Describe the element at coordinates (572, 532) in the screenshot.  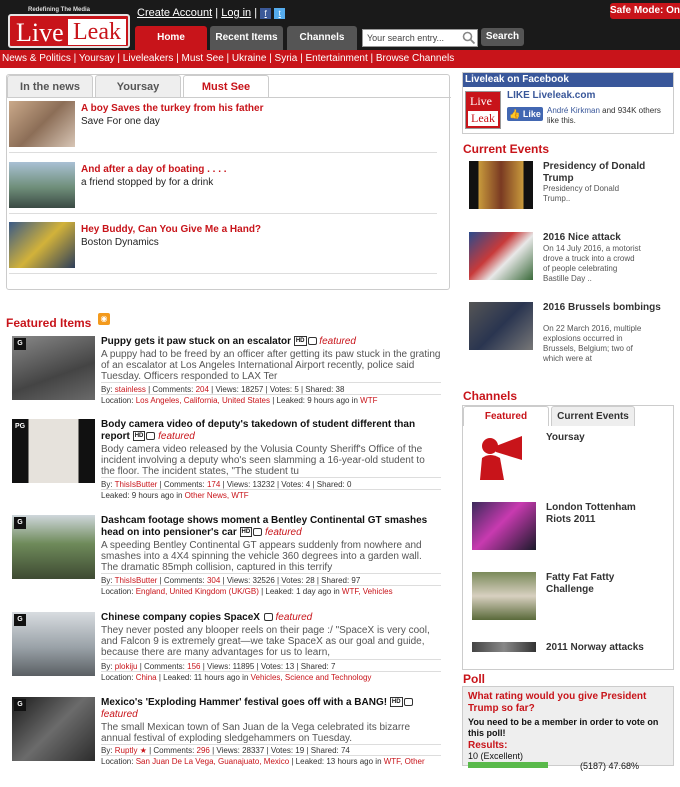
I see `channel-item: London Tottenham Riots 2011` at that location.